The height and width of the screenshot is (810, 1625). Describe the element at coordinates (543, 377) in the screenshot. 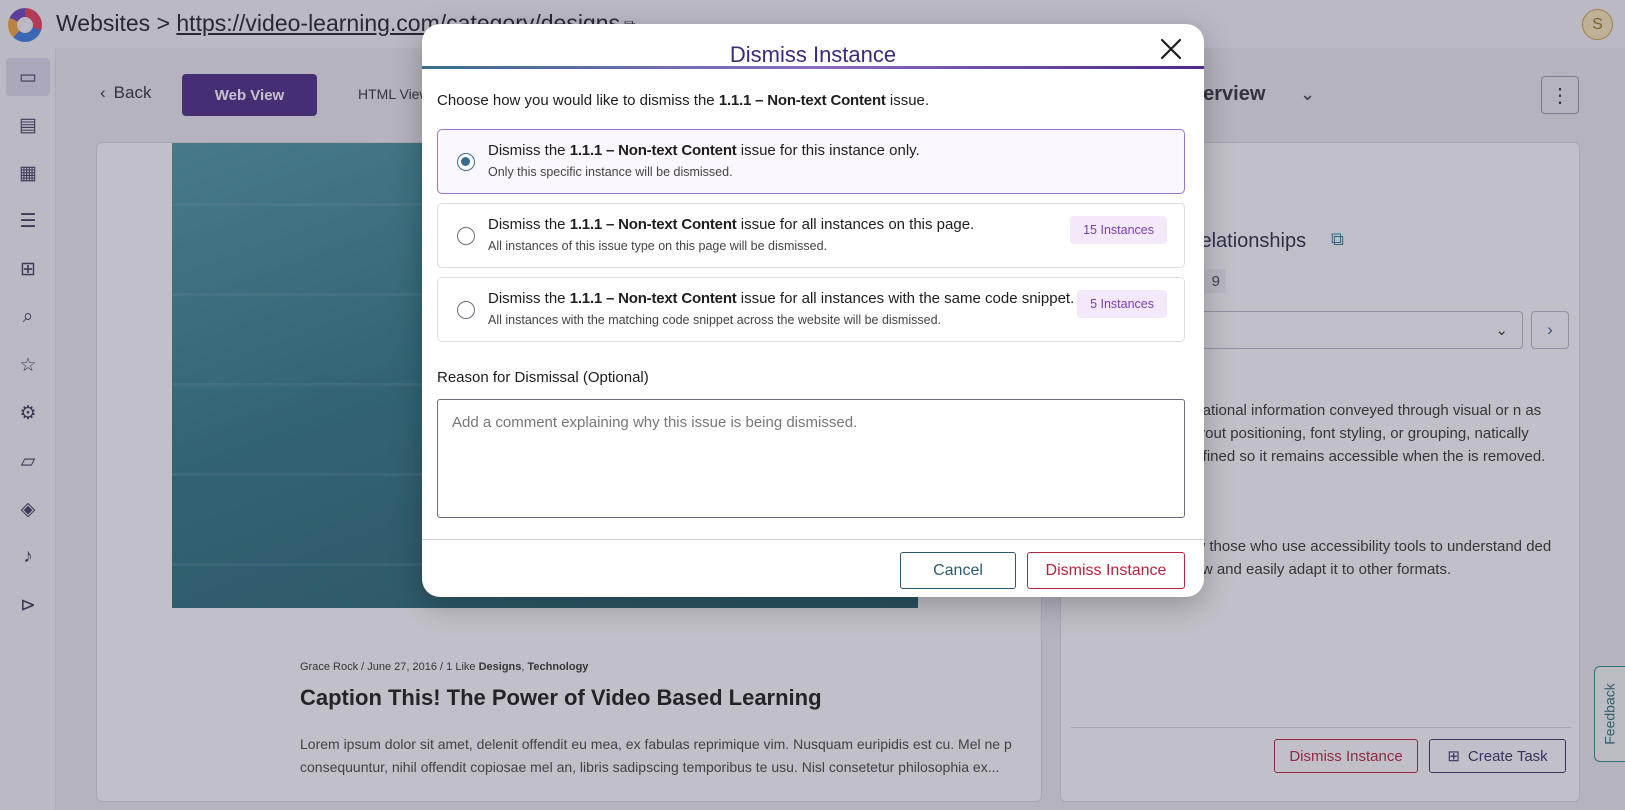

I see `reason-label: Reason for Dismissal (Optional)` at that location.